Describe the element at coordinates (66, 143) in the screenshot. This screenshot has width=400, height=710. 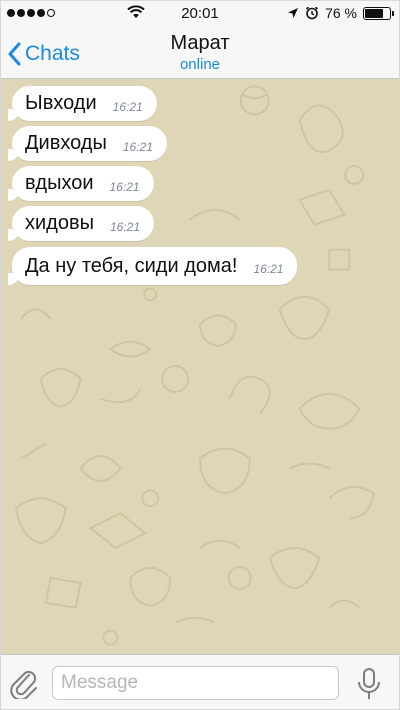
I see `message-text: Дивходы` at that location.